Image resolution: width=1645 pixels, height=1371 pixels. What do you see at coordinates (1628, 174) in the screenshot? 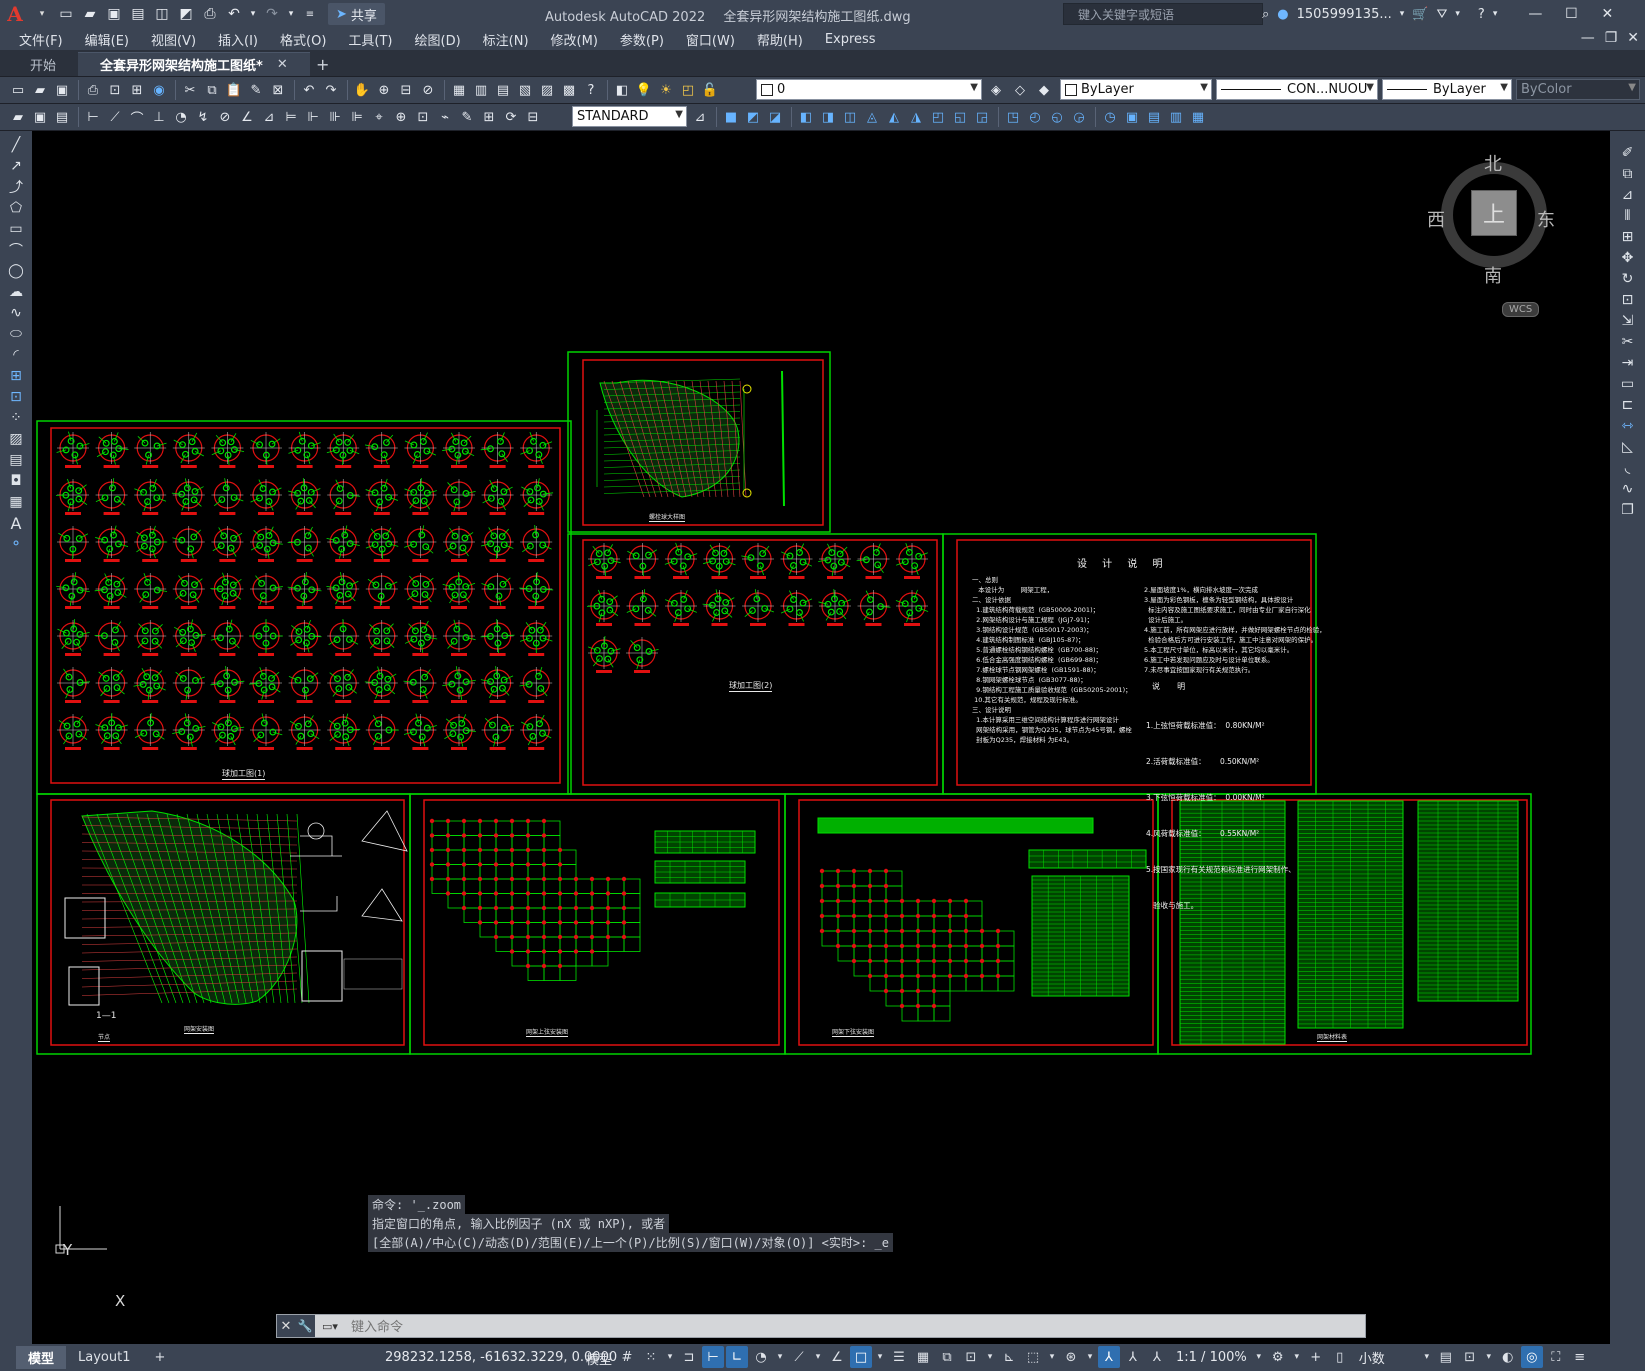
I see `copy-object-icon: ⧉` at bounding box center [1628, 174].